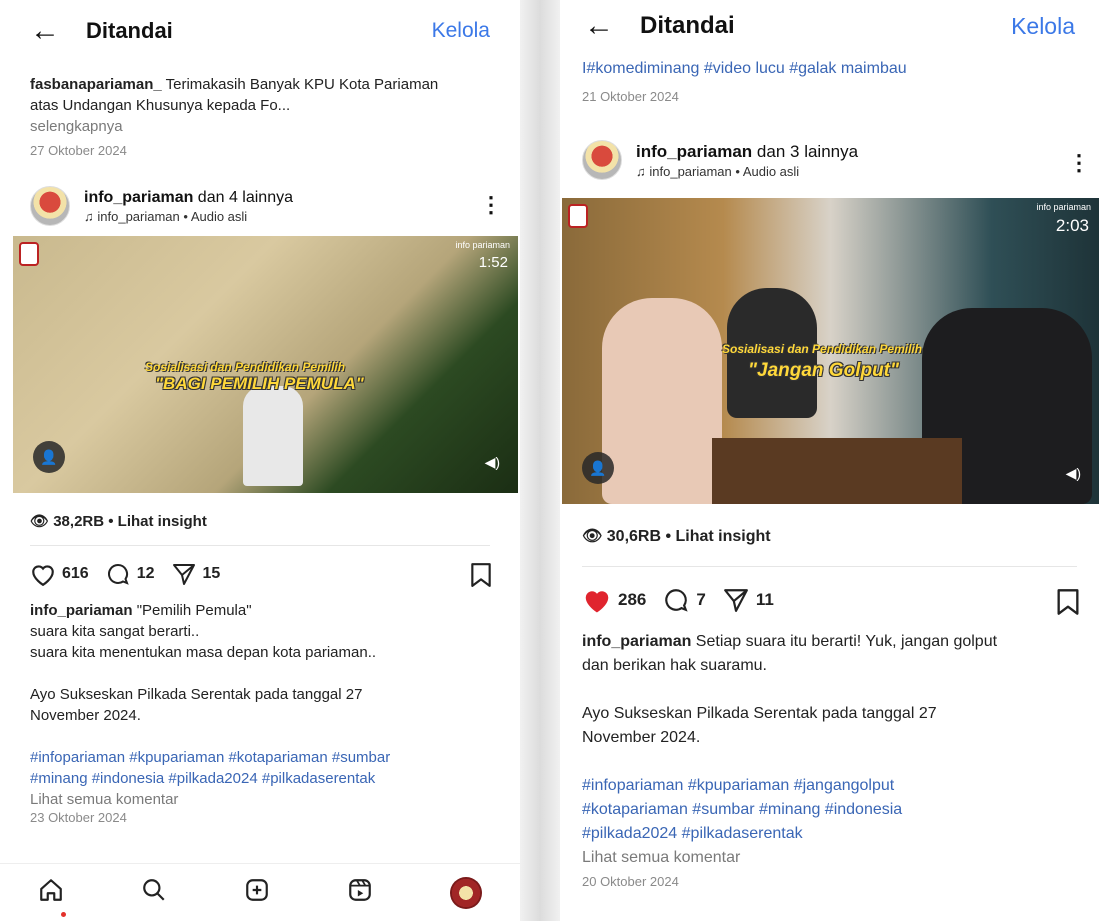  What do you see at coordinates (674, 665) in the screenshot?
I see `caption-line: dan berikan hak suaramu.` at bounding box center [674, 665].